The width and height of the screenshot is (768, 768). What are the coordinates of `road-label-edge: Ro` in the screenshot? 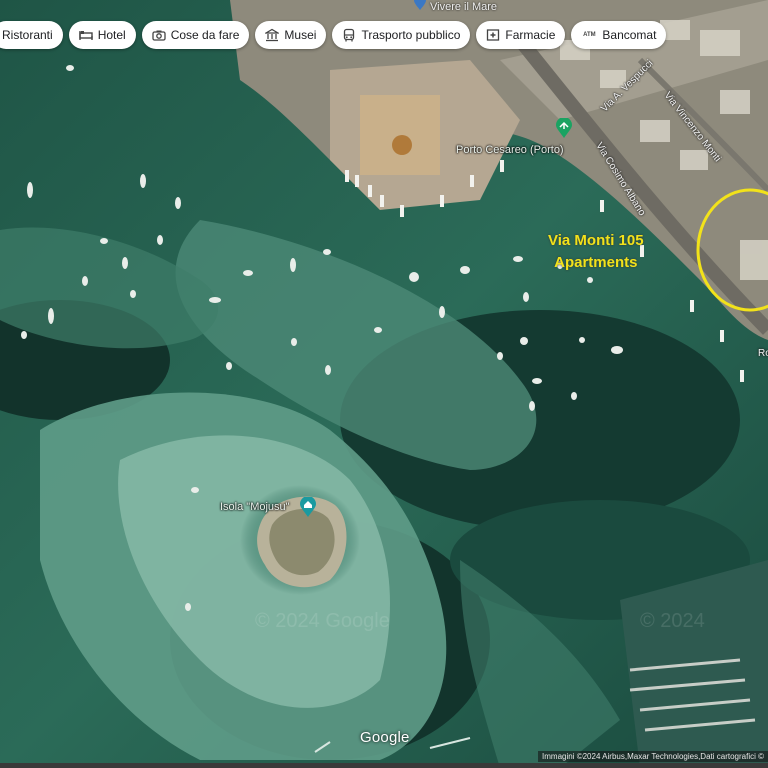 It's located at (763, 353).